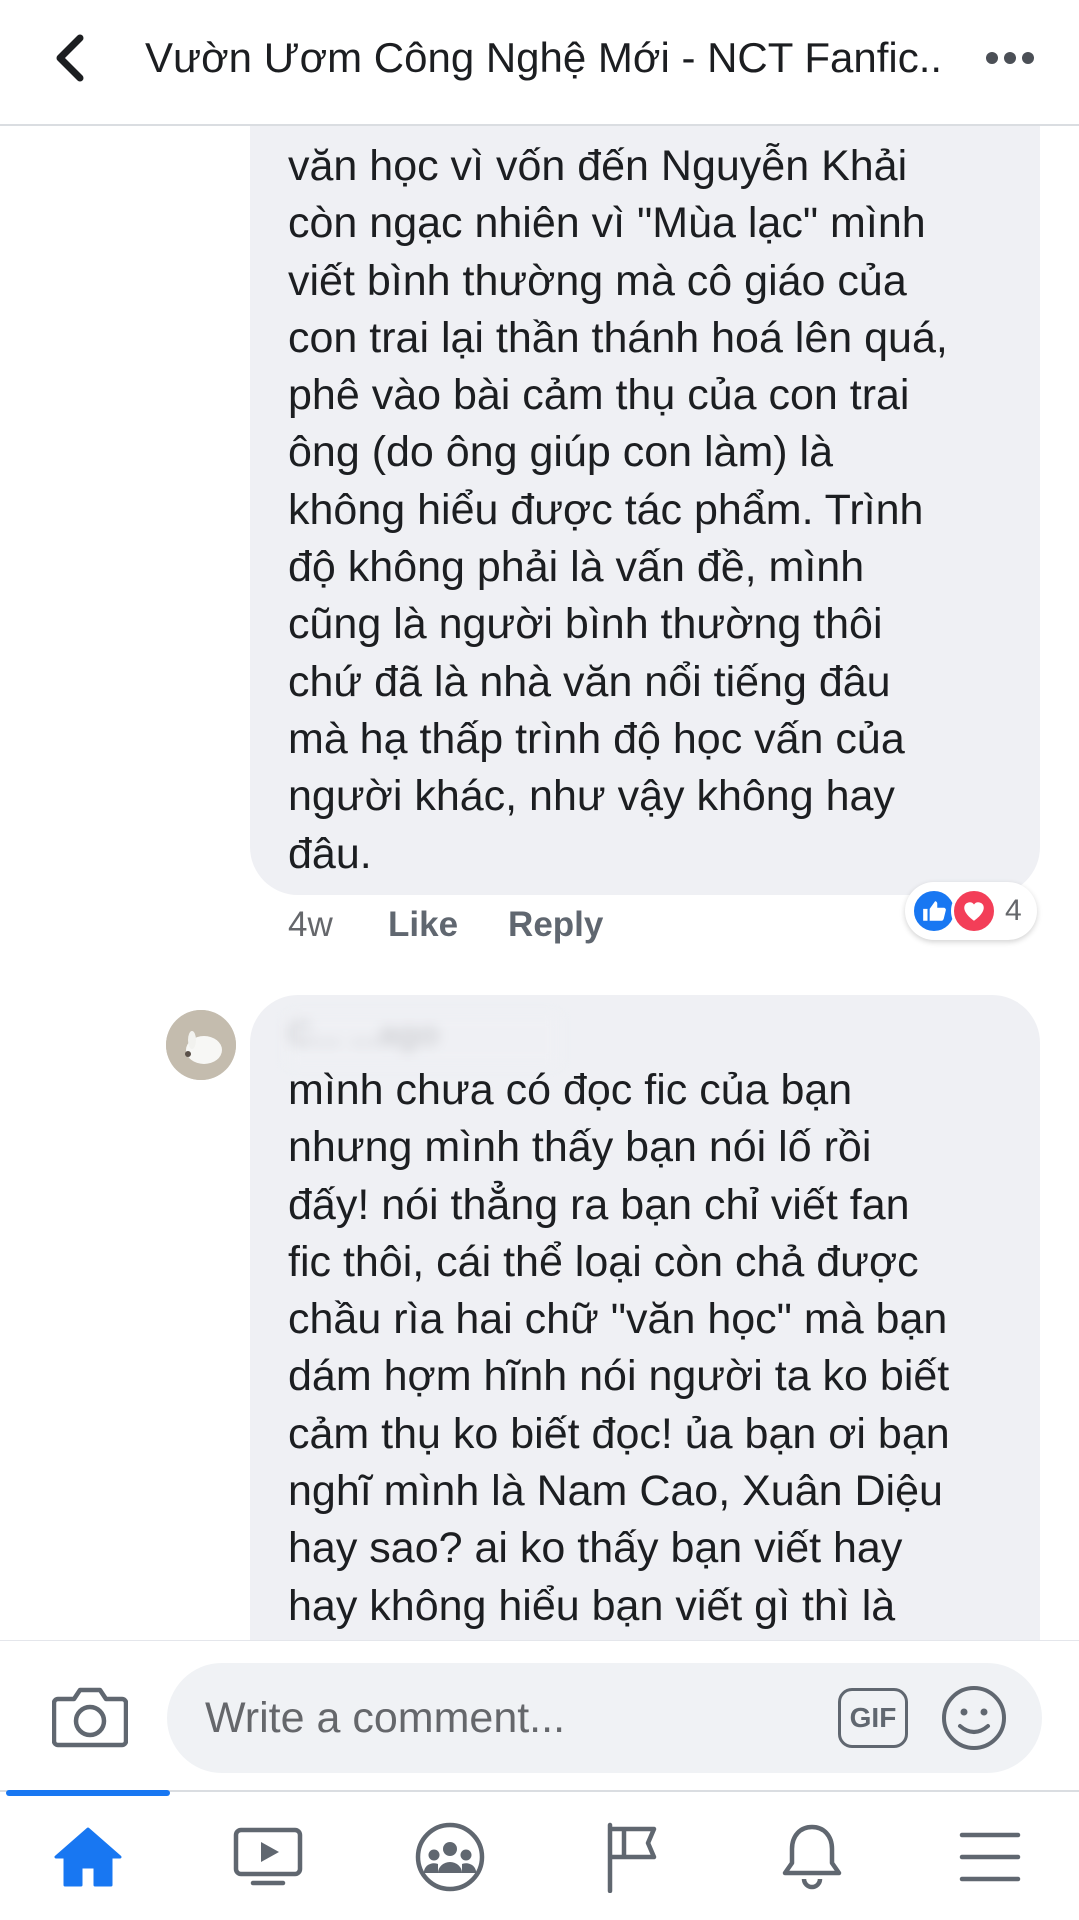 This screenshot has width=1079, height=1920. I want to click on smiley-icon, so click(974, 1718).